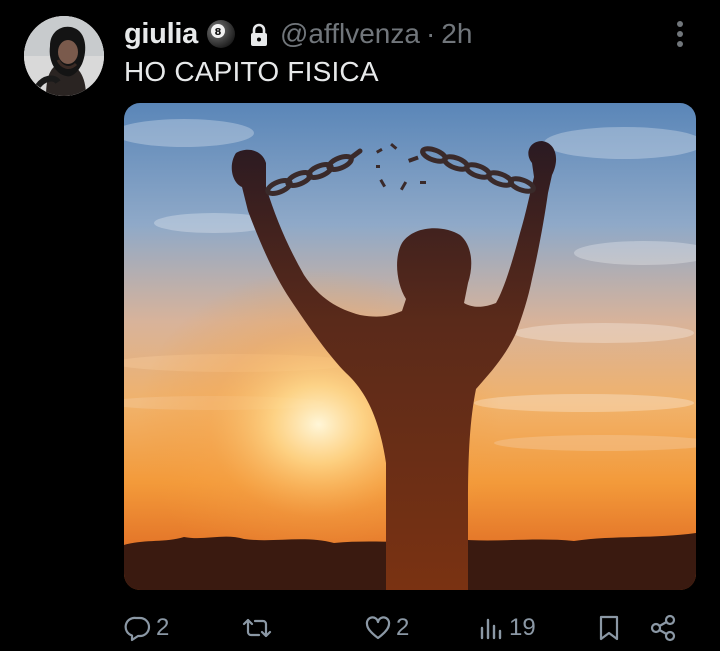 This screenshot has width=720, height=651. Describe the element at coordinates (491, 629) in the screenshot. I see `views-icon` at that location.